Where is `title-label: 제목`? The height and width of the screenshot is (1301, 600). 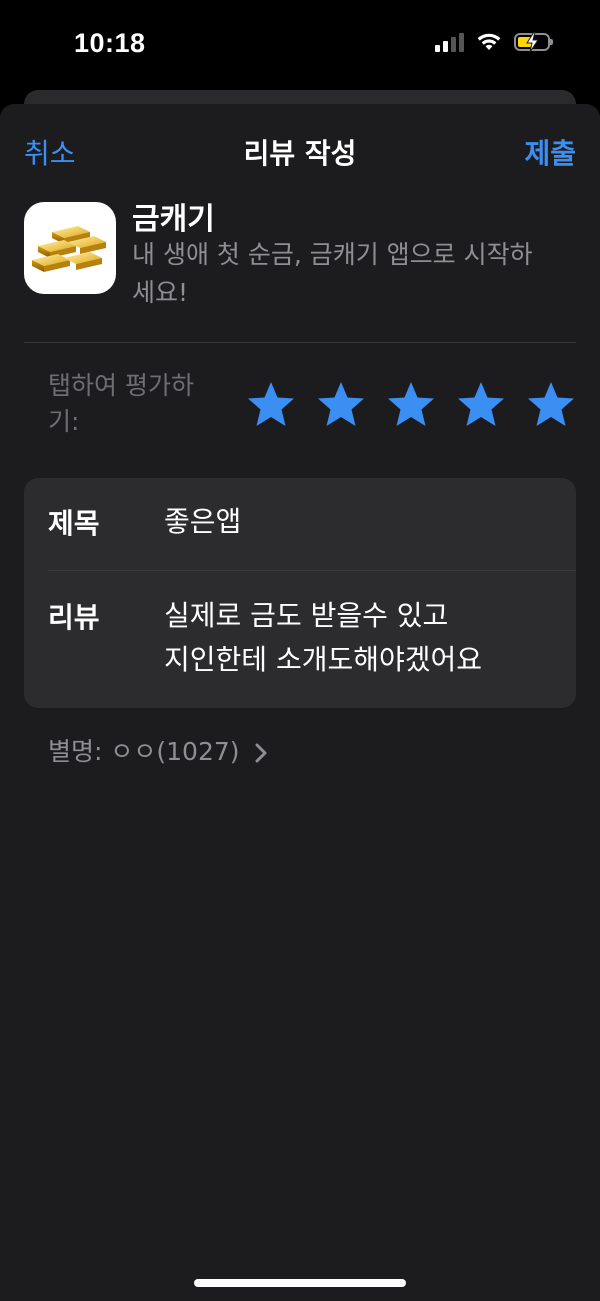
title-label: 제목 is located at coordinates (74, 523).